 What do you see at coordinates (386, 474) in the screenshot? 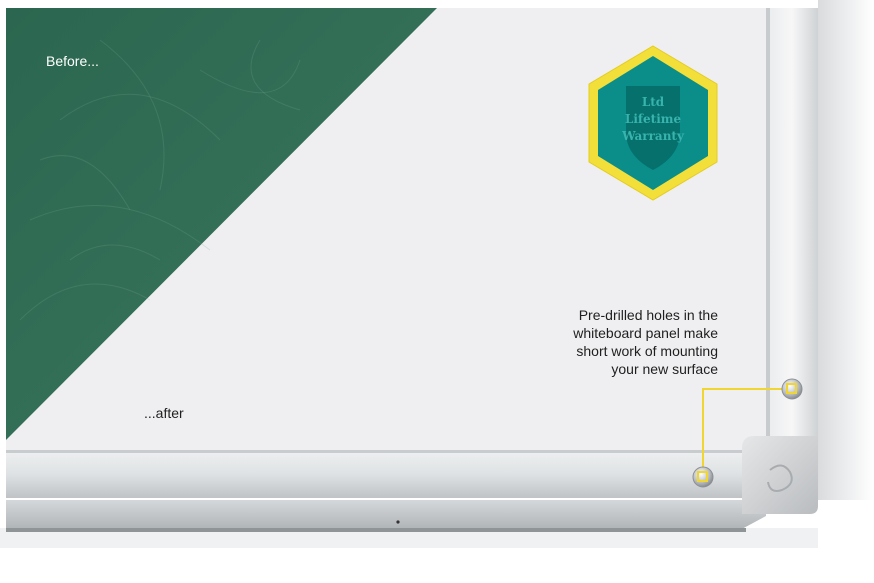
I see `bottom-frame` at bounding box center [386, 474].